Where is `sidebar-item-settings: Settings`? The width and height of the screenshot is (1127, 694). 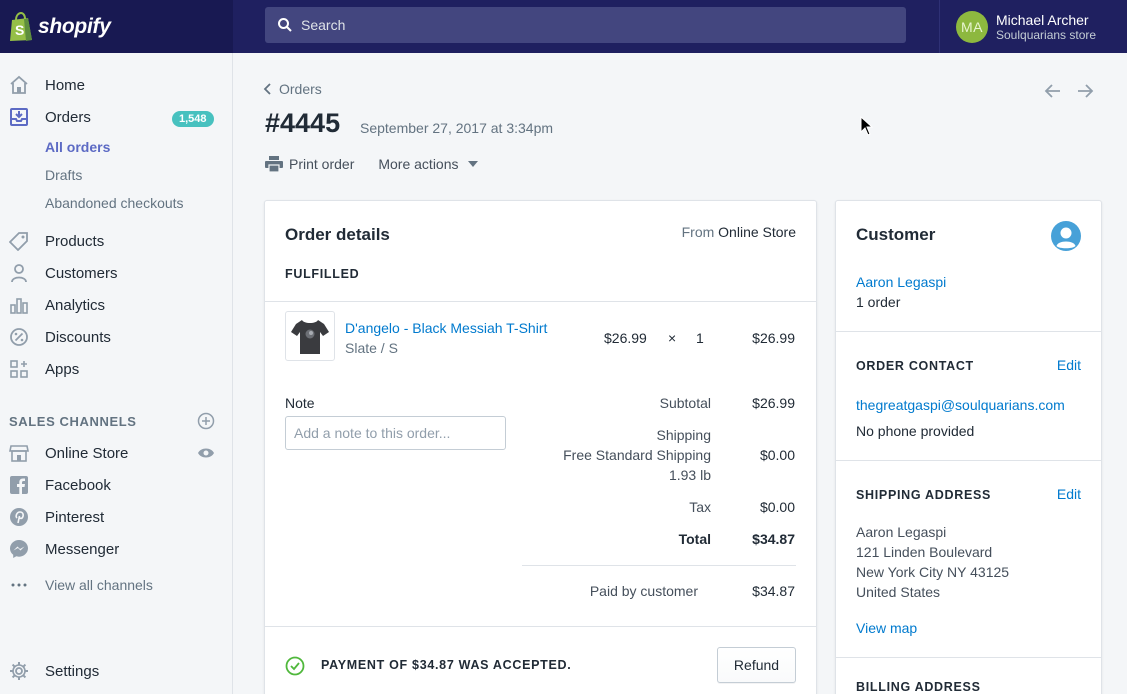 sidebar-item-settings: Settings is located at coordinates (116, 671).